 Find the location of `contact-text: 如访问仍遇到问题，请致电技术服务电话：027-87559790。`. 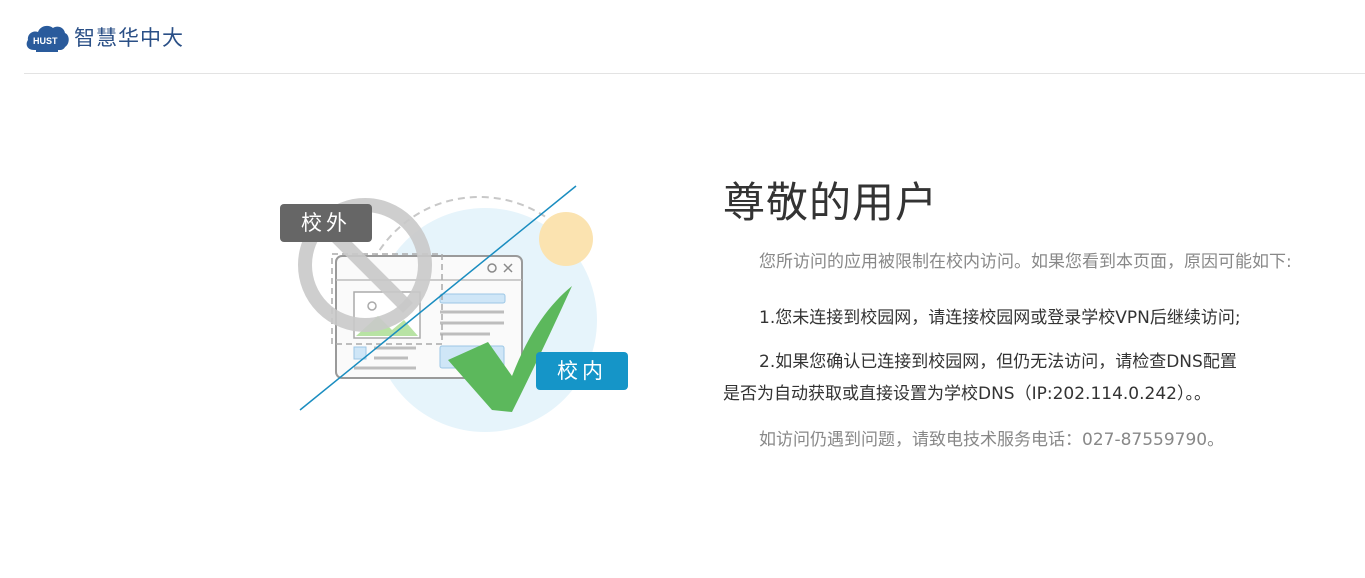

contact-text: 如访问仍遇到问题，请致电技术服务电话：027-87559790。 is located at coordinates (992, 440).